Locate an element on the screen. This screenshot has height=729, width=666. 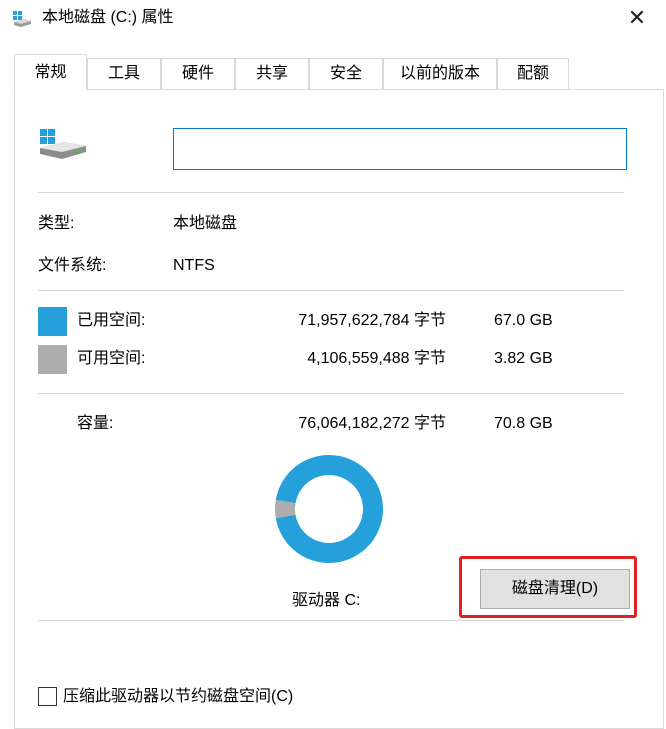
tab-previous-versions: 以前的版本 is located at coordinates (440, 74).